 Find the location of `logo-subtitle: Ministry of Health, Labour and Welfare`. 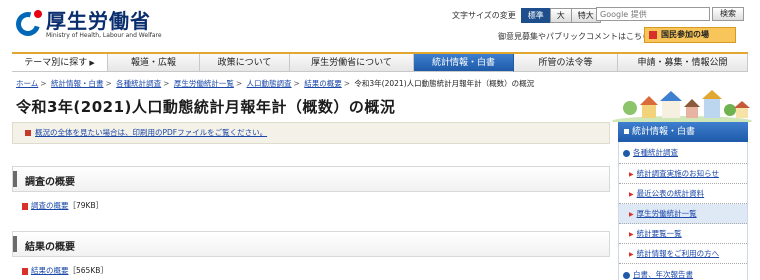

logo-subtitle: Ministry of Health, Labour and Welfare is located at coordinates (104, 35).